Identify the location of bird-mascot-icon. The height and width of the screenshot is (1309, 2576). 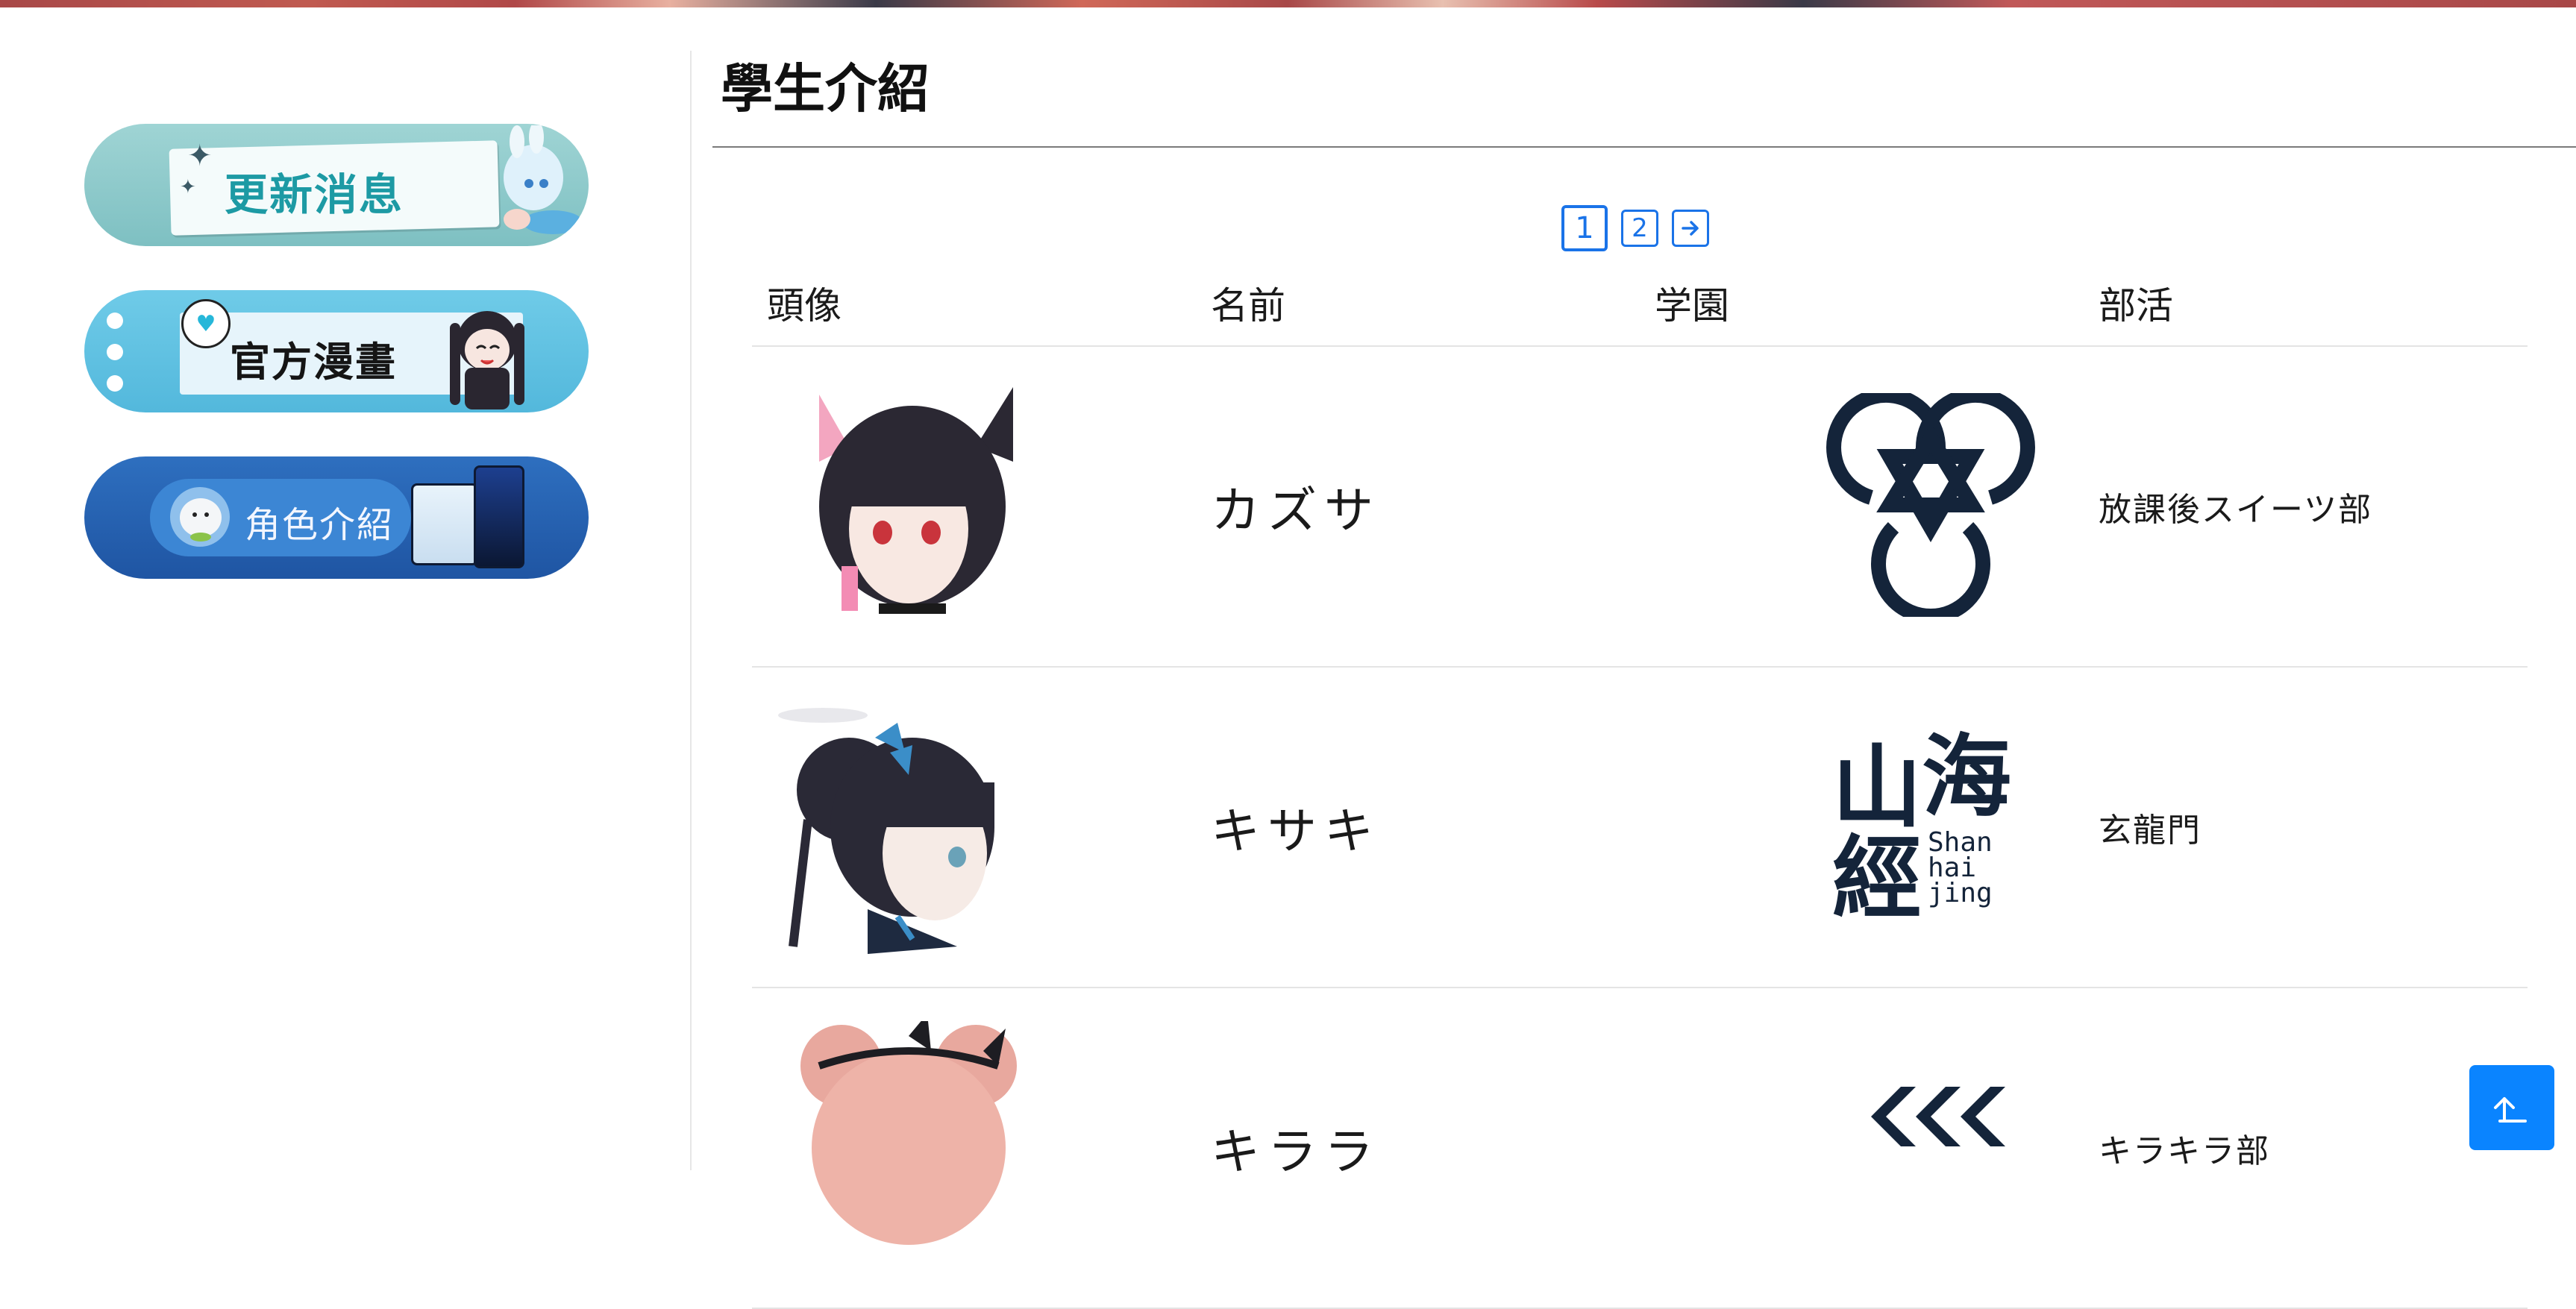
(200, 517).